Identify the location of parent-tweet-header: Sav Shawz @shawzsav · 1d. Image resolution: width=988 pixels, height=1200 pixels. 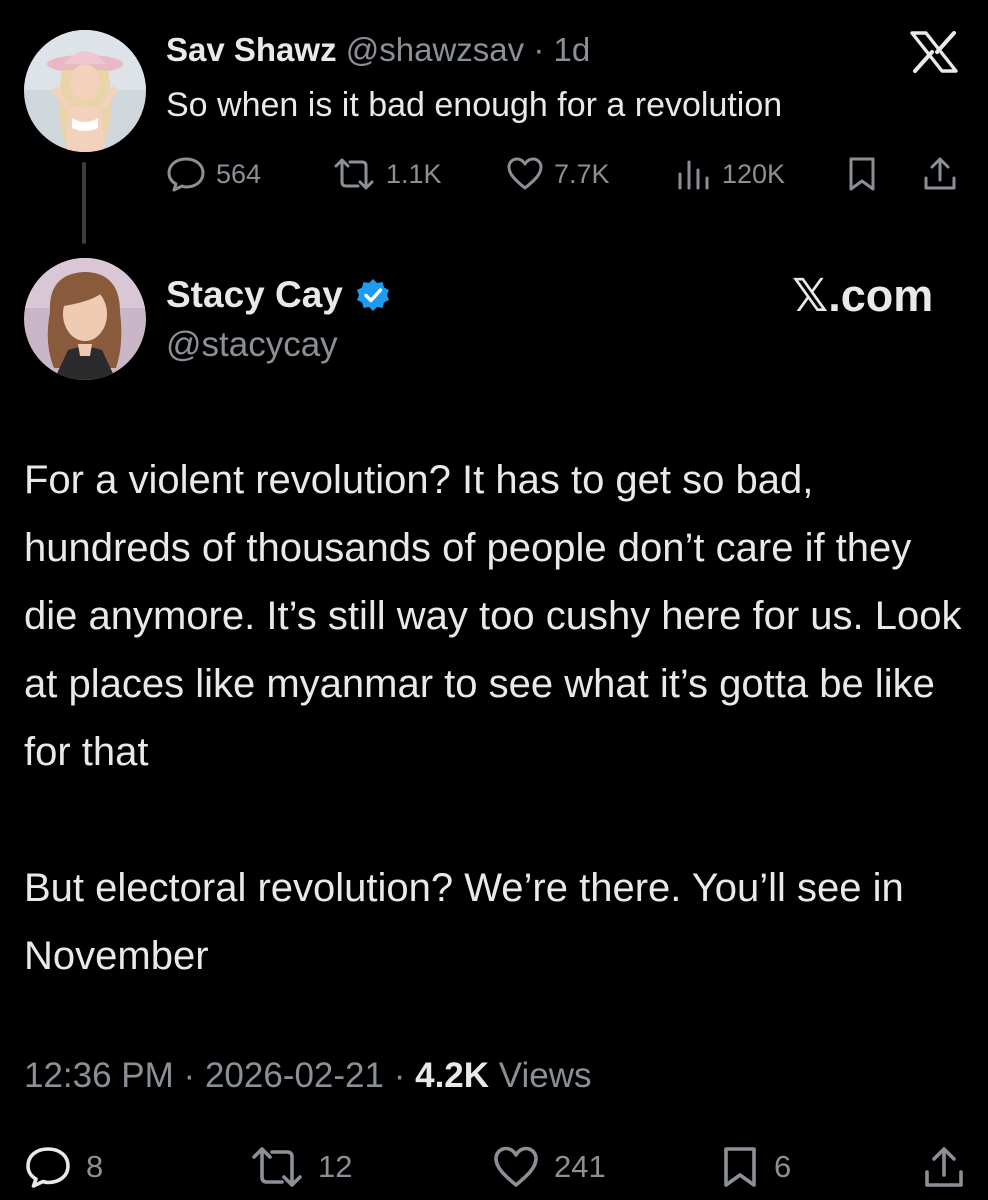
(378, 50).